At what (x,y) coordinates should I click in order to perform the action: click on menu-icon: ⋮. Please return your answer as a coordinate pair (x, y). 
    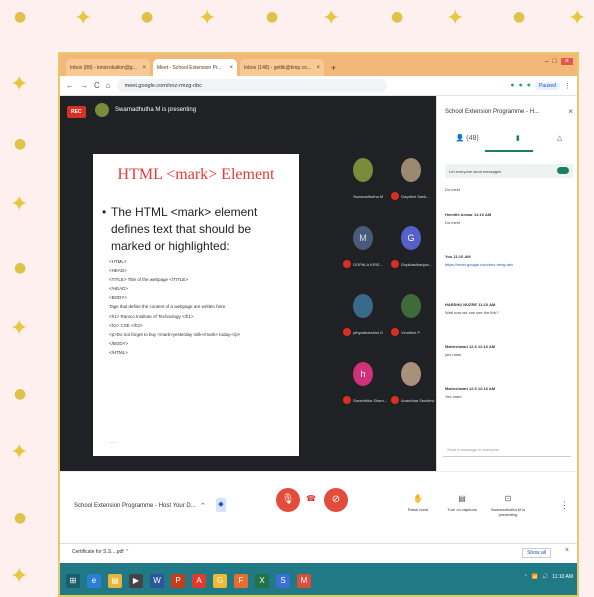
    Looking at the image, I should click on (567, 86).